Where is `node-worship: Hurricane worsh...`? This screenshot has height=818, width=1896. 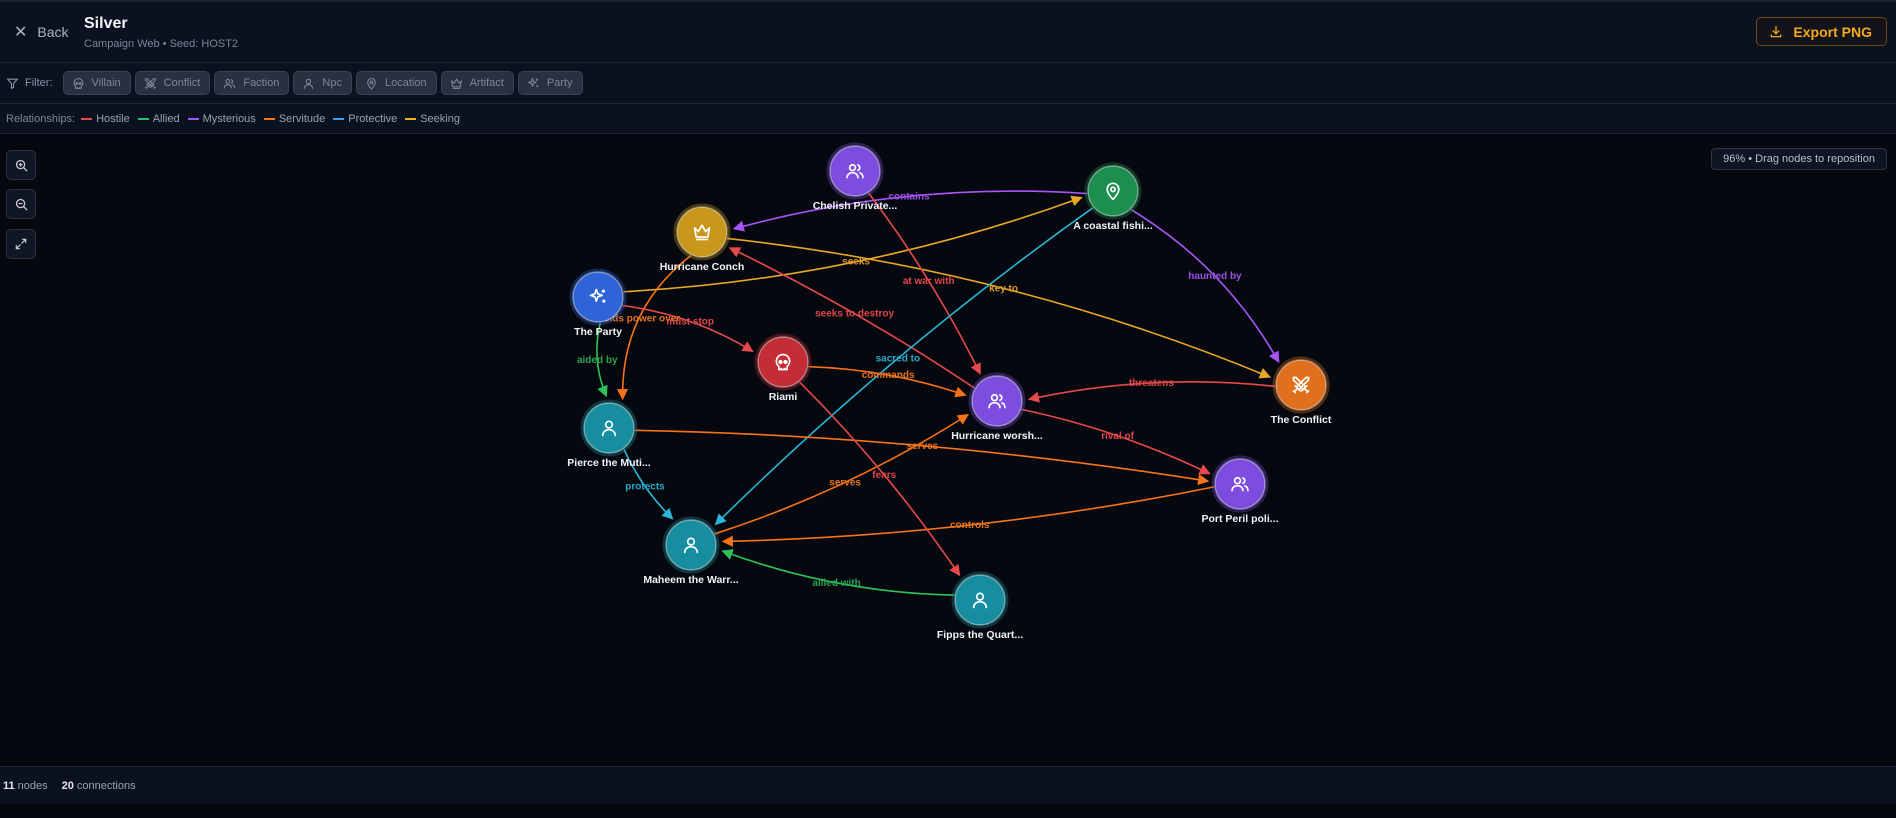
node-worship: Hurricane worsh... is located at coordinates (997, 407).